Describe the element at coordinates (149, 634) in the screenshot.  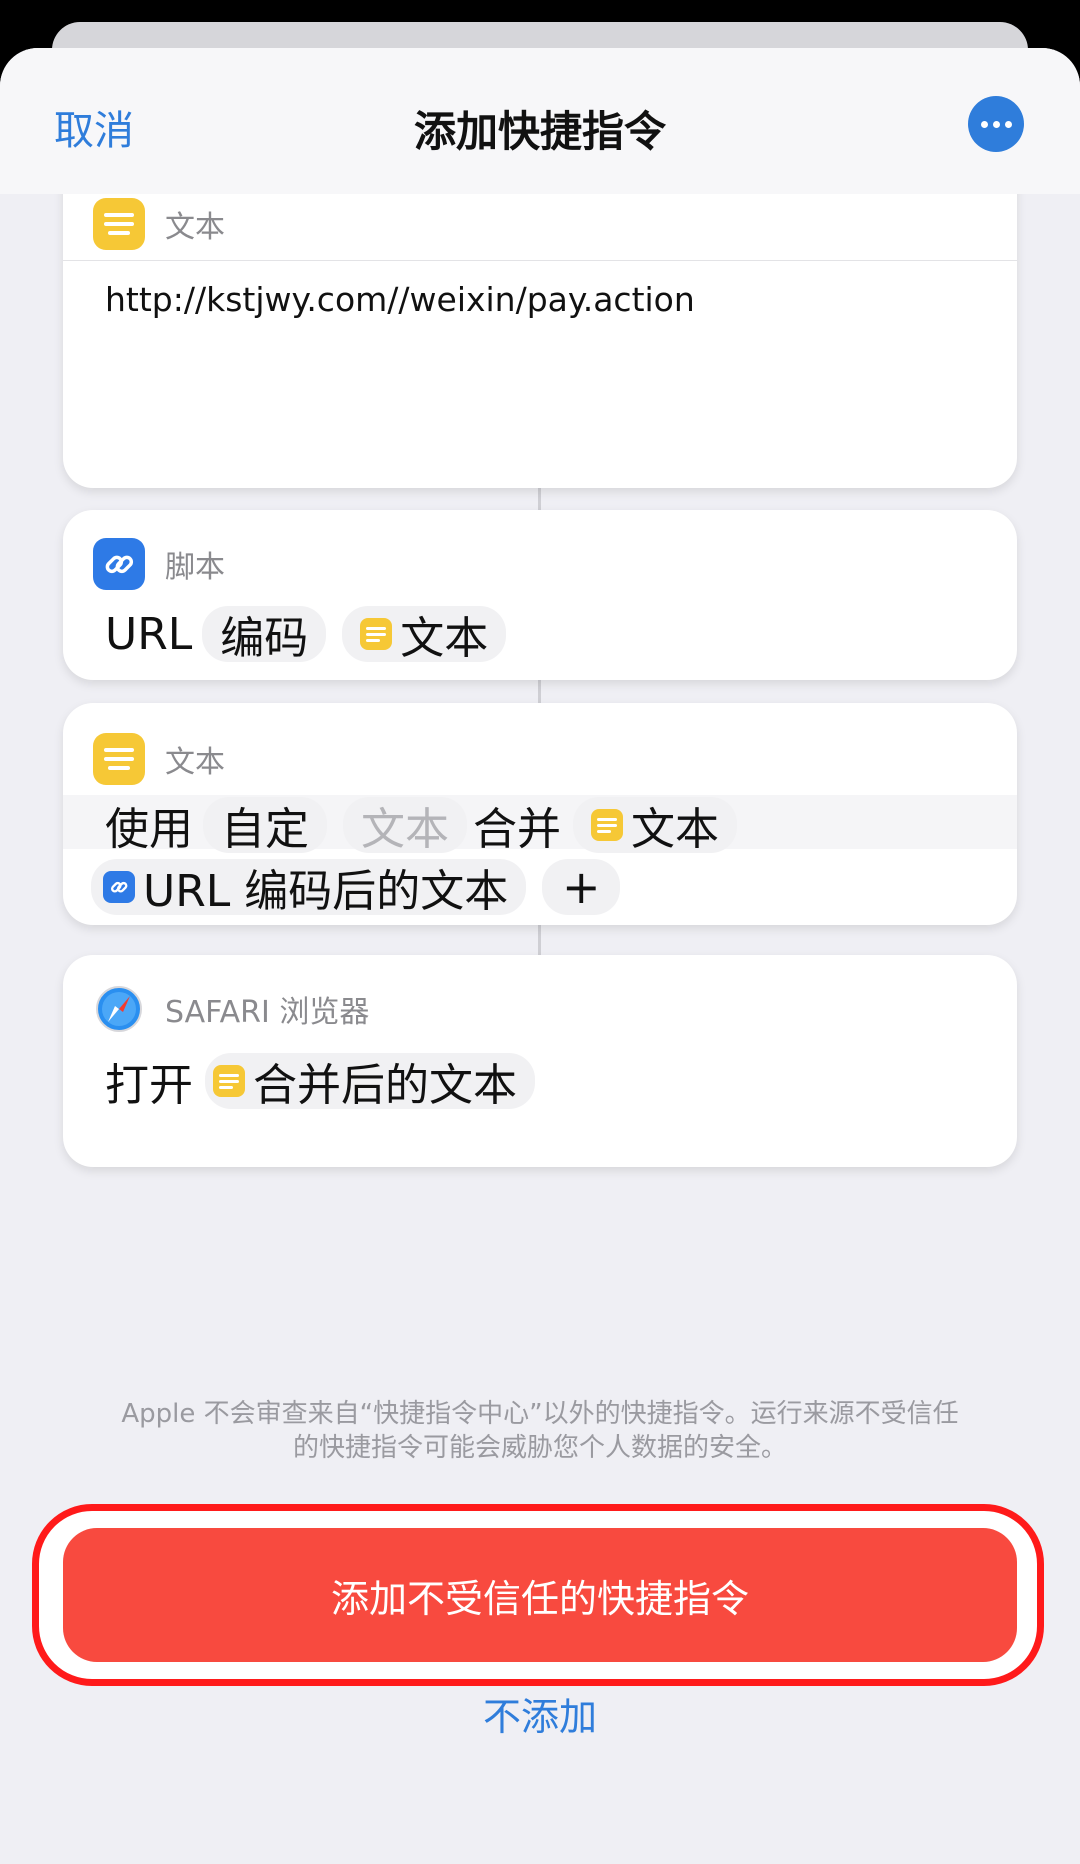
I see `url-label: URL` at that location.